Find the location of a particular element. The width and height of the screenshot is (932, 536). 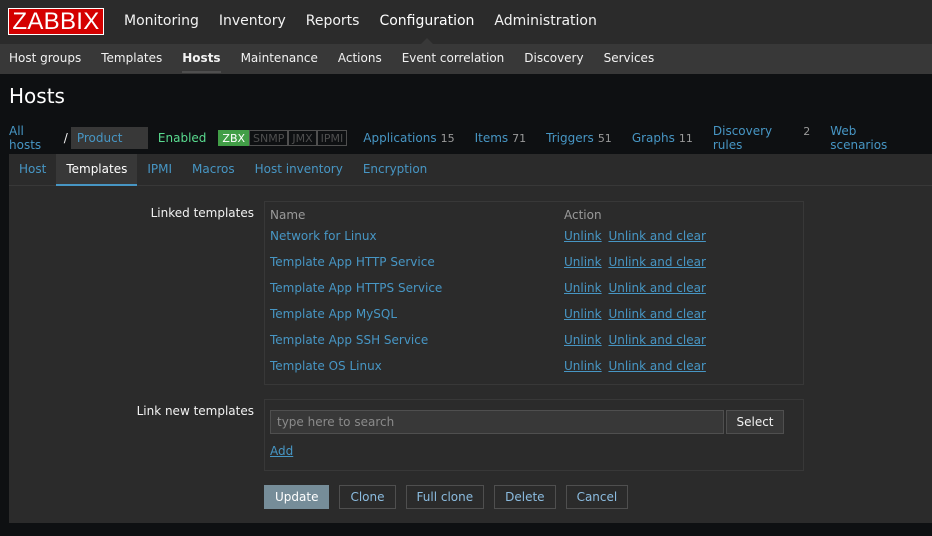

availability-badges: ZBX SNMP JMX IPMI is located at coordinates (283, 138).